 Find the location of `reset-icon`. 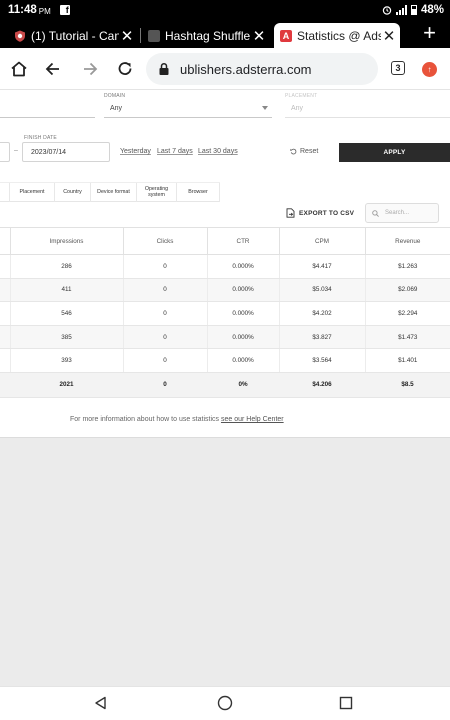

reset-icon is located at coordinates (293, 151).